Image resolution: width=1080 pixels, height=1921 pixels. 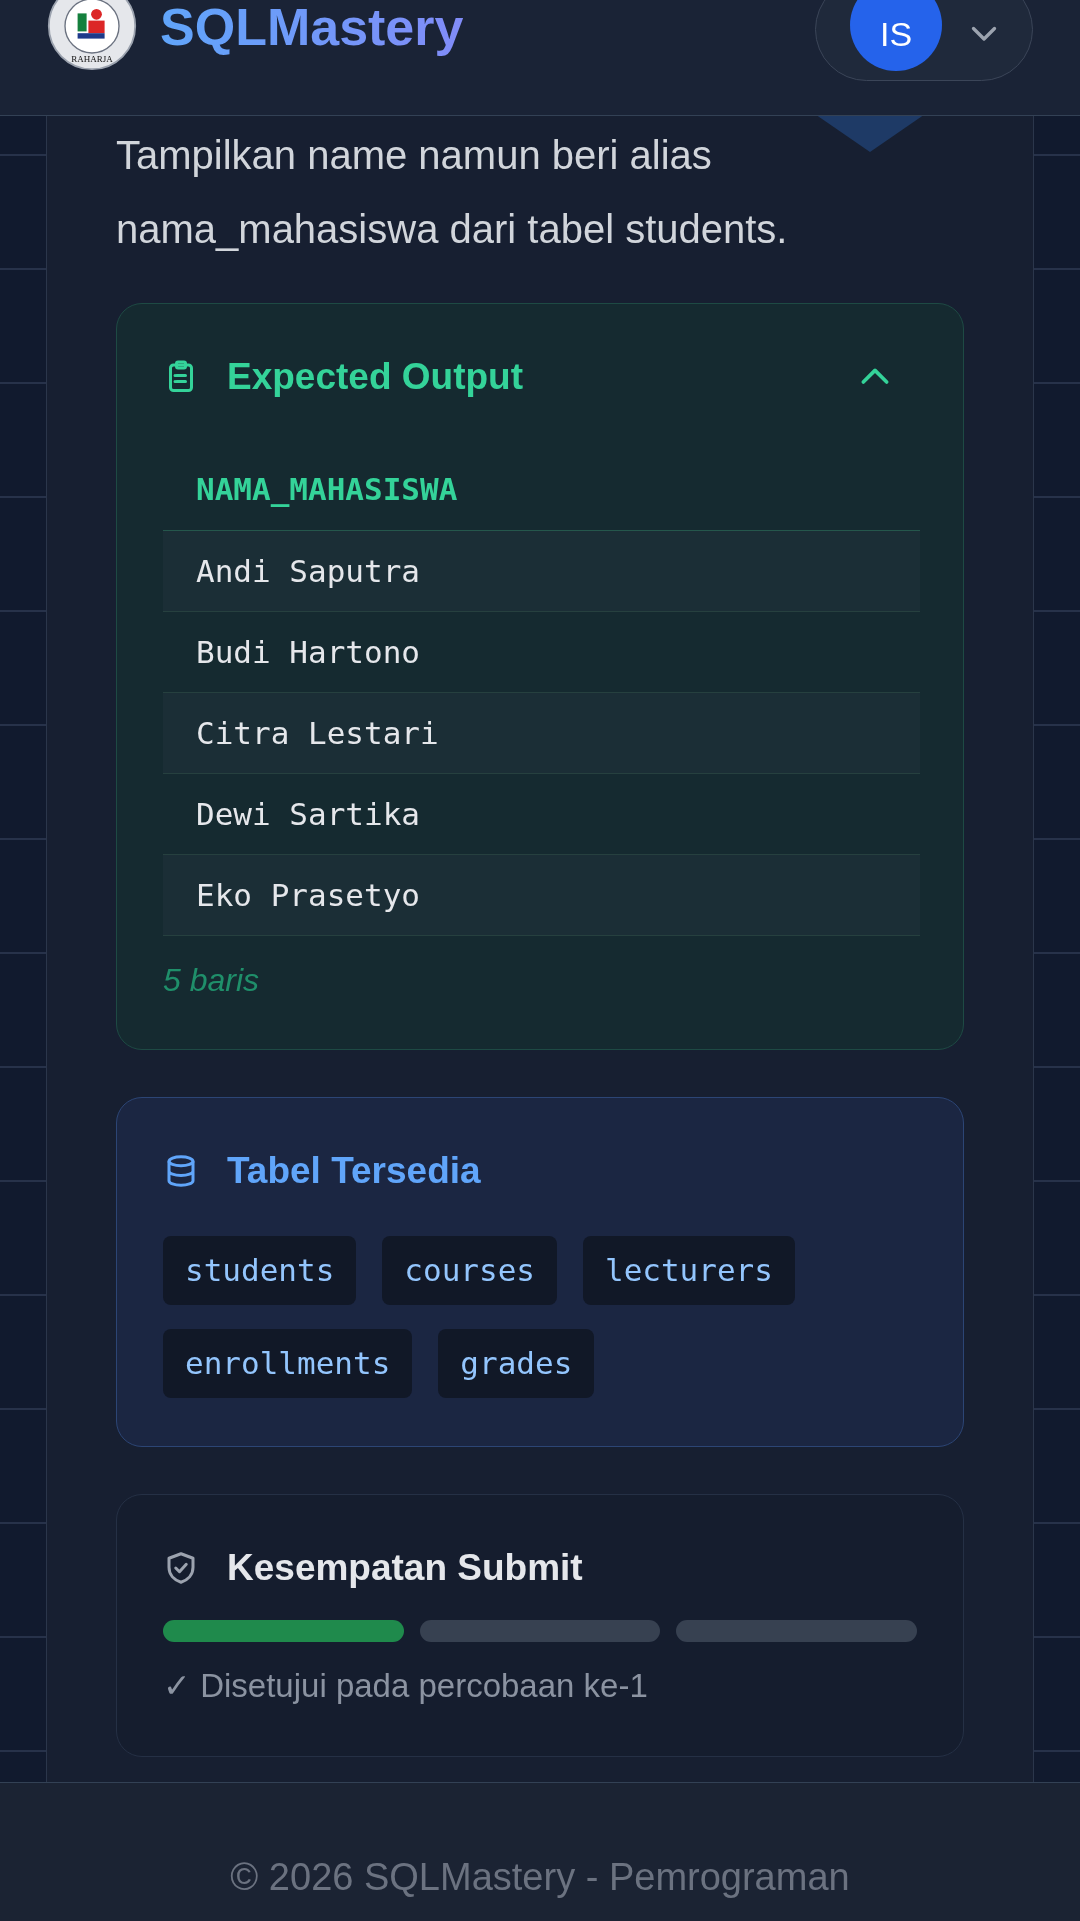 What do you see at coordinates (288, 1363) in the screenshot?
I see `table-name-chip: enrollments` at bounding box center [288, 1363].